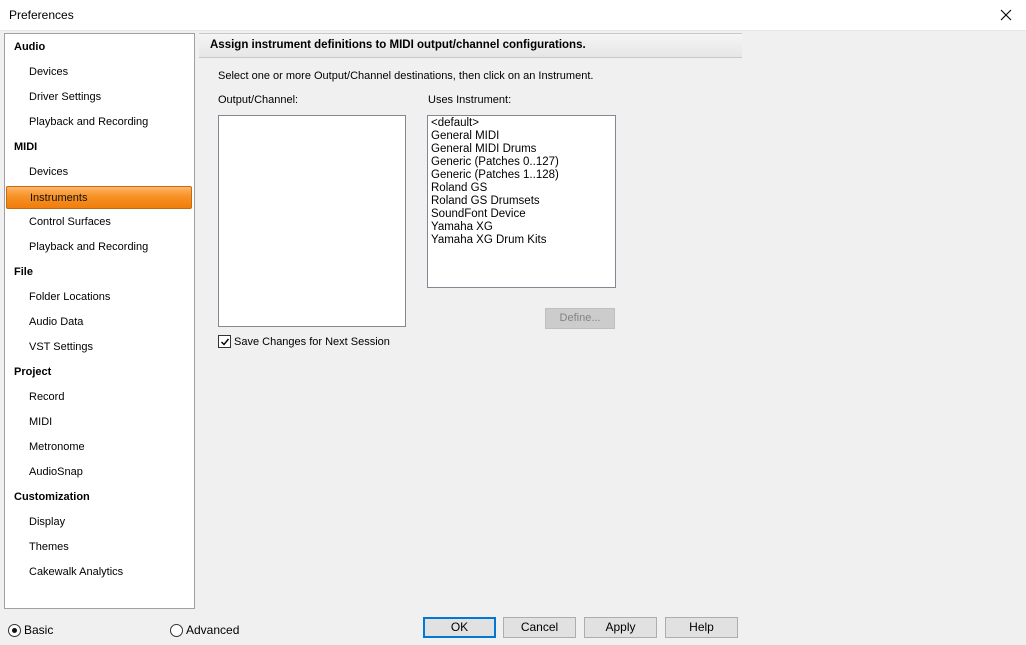 This screenshot has width=1026, height=645. I want to click on instrument-option: Yamaha XG Drum Kits, so click(521, 240).